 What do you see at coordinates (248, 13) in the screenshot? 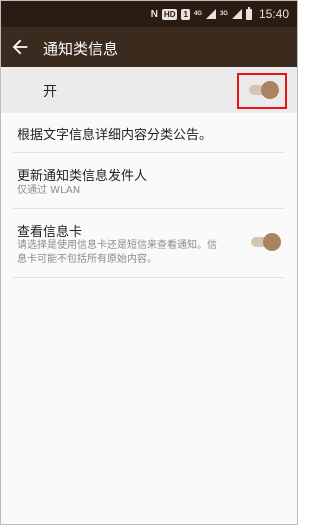
I see `battery-icon` at bounding box center [248, 13].